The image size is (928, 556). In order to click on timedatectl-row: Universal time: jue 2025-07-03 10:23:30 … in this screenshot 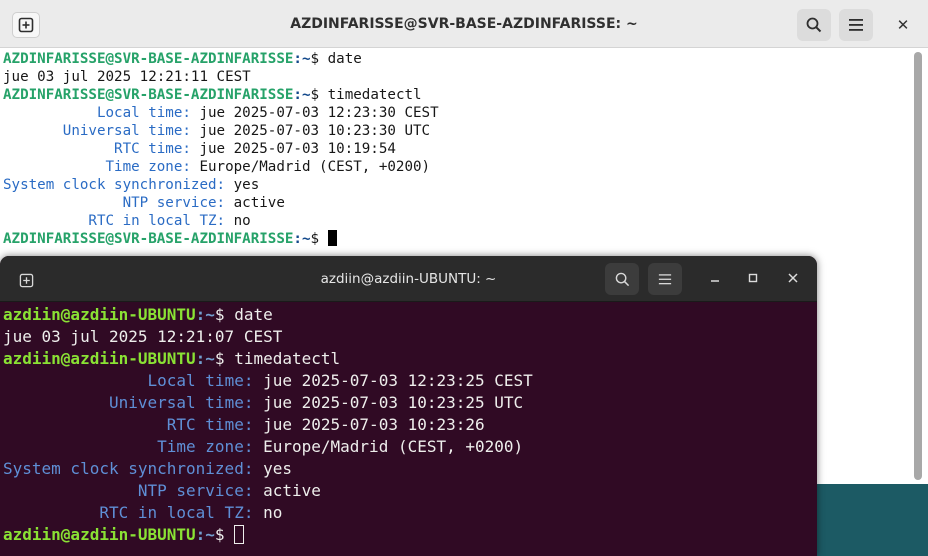, I will do `click(455, 131)`.